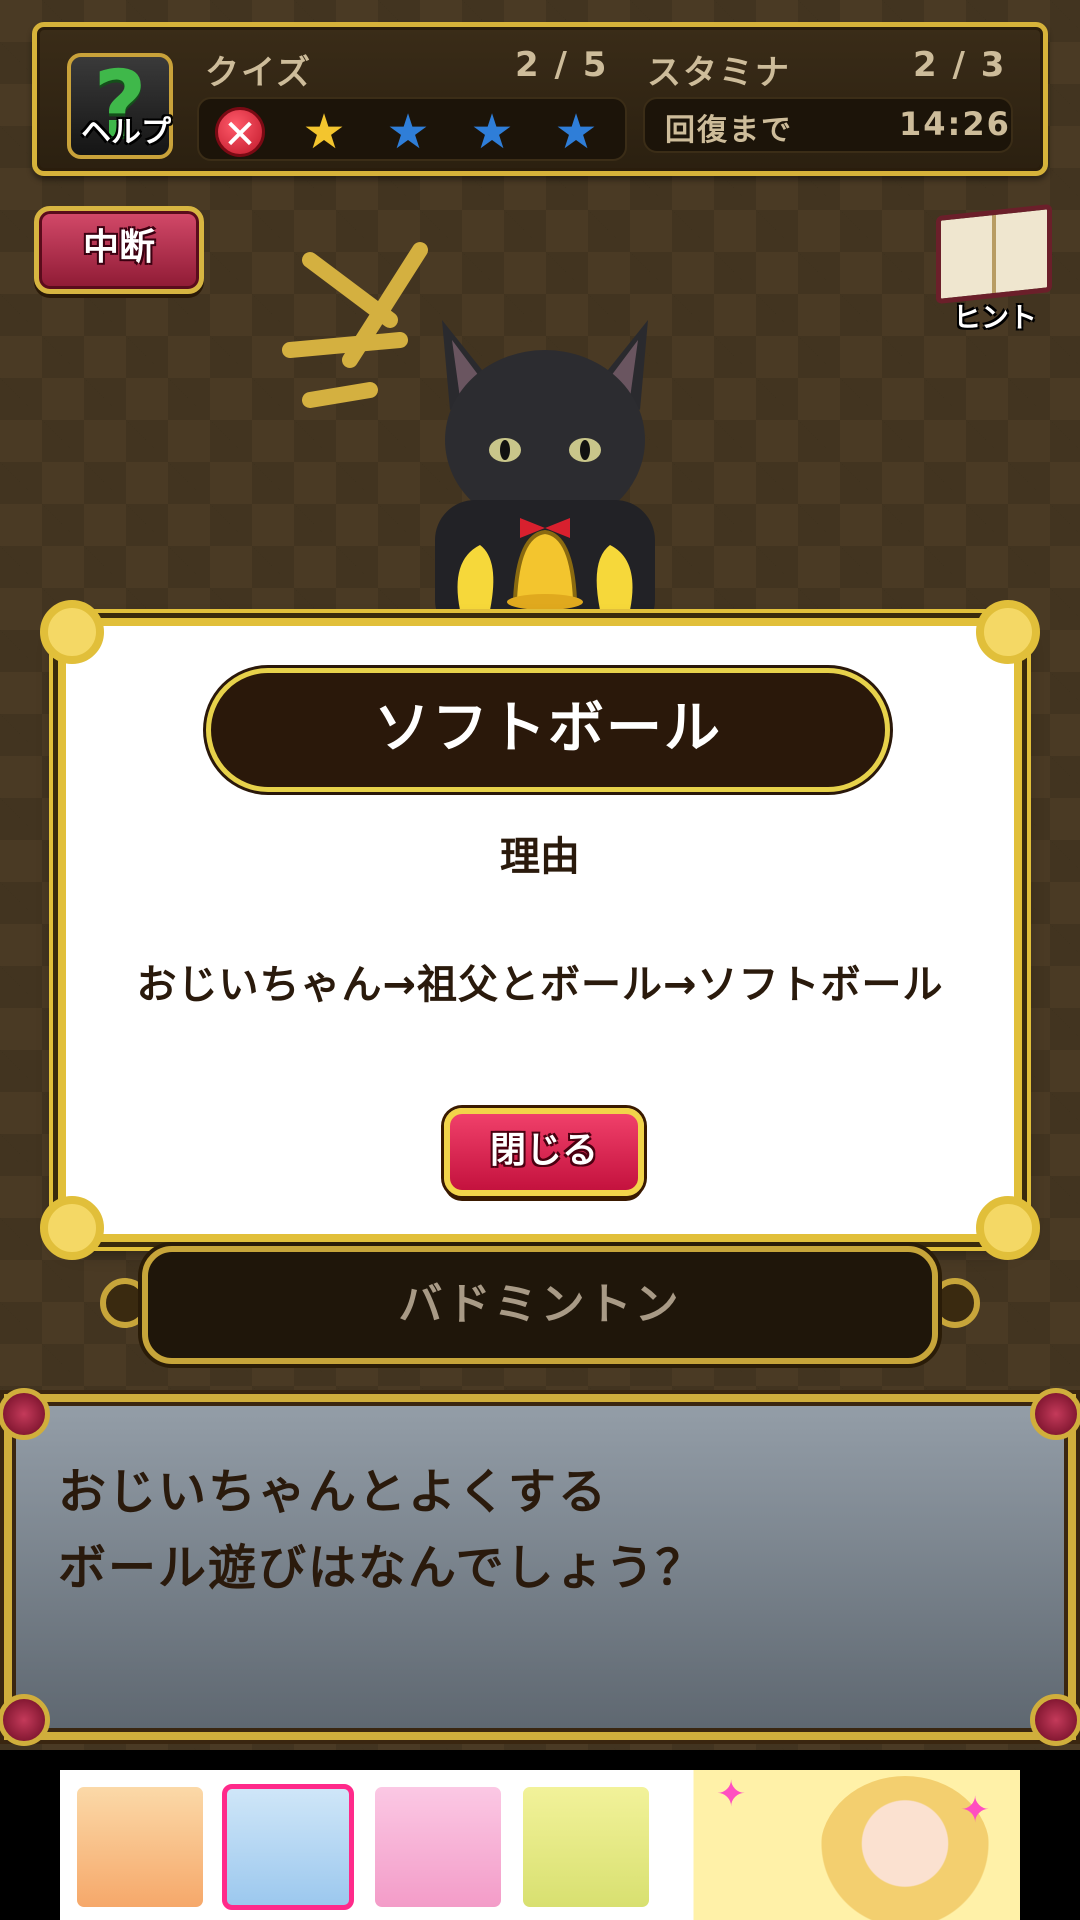 The height and width of the screenshot is (1920, 1080). What do you see at coordinates (355, 325) in the screenshot?
I see `angry-mark-icon` at bounding box center [355, 325].